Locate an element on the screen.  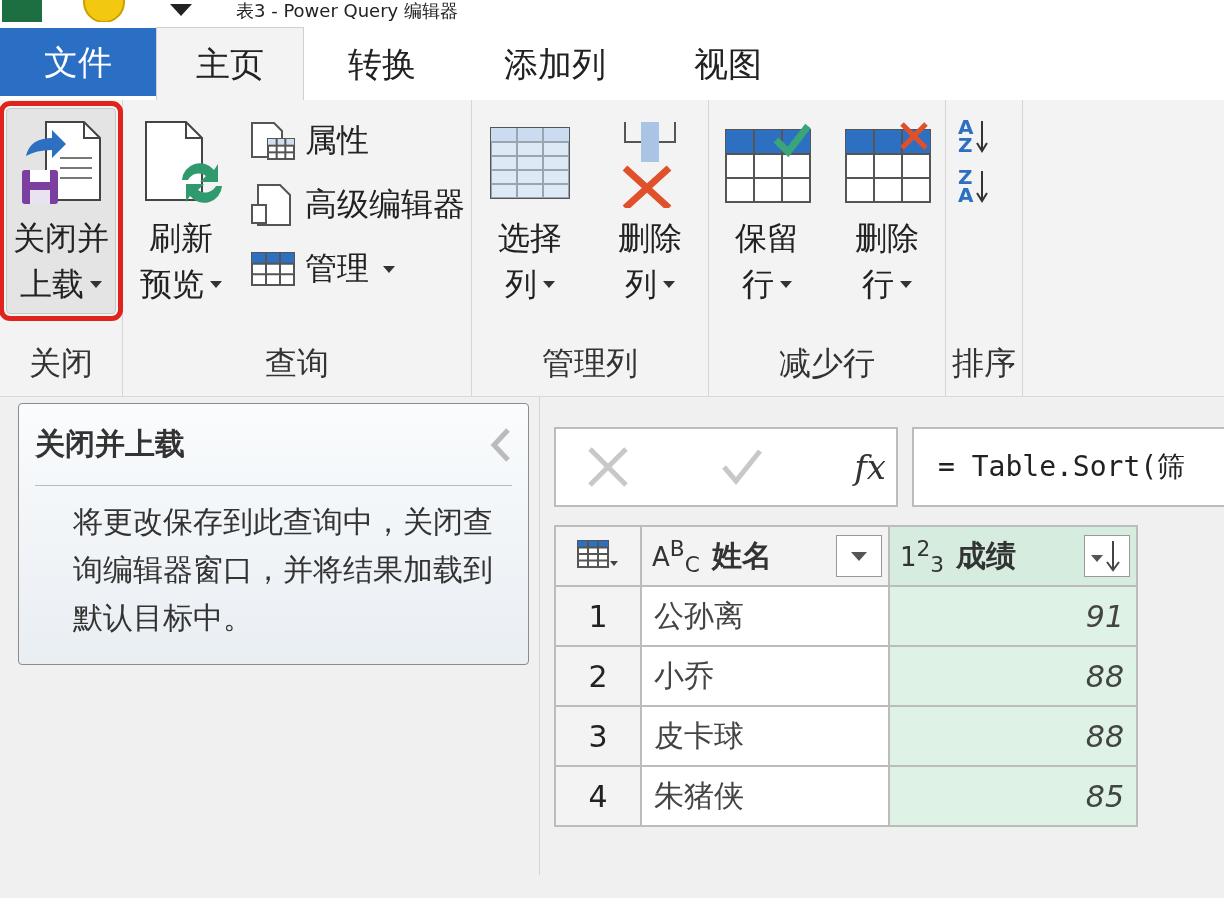
ribbon-button: 刷新 预览 is located at coordinates (181, 211).